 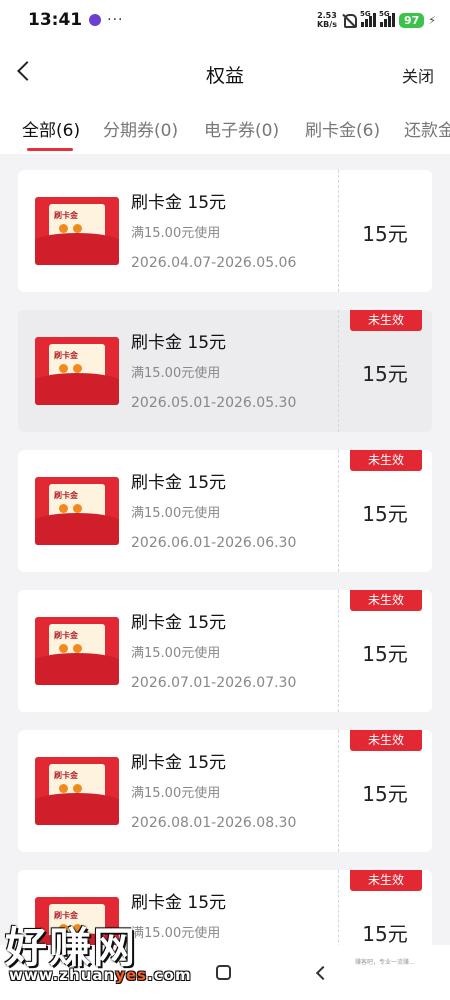 What do you see at coordinates (140, 128) in the screenshot?
I see `tab-installment-coupons: 分期券(0)` at bounding box center [140, 128].